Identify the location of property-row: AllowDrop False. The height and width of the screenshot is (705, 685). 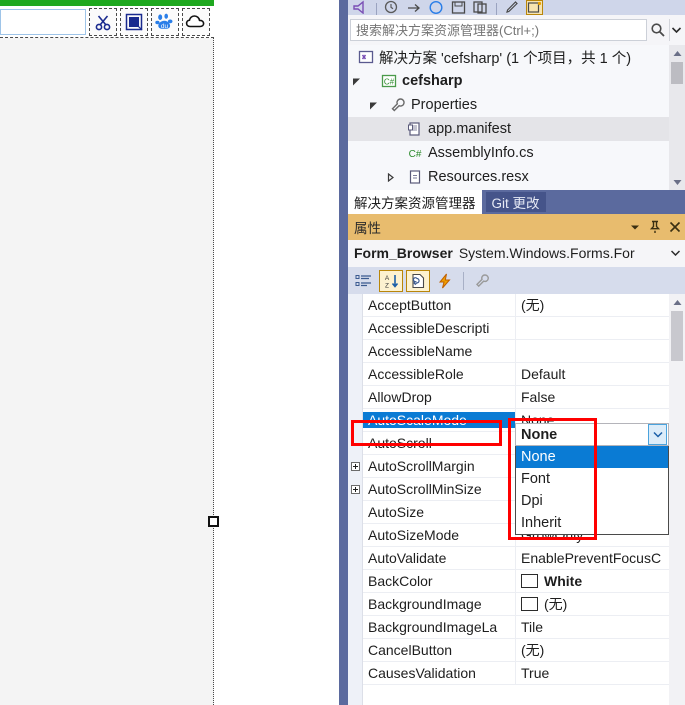
(508, 397).